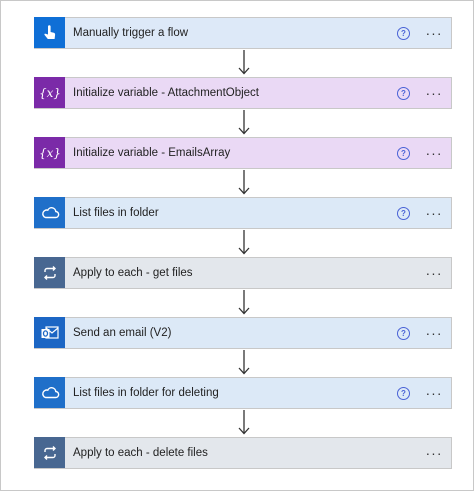 The image size is (474, 491). I want to click on flow-step-card: Apply to each - delete files ···, so click(243, 453).